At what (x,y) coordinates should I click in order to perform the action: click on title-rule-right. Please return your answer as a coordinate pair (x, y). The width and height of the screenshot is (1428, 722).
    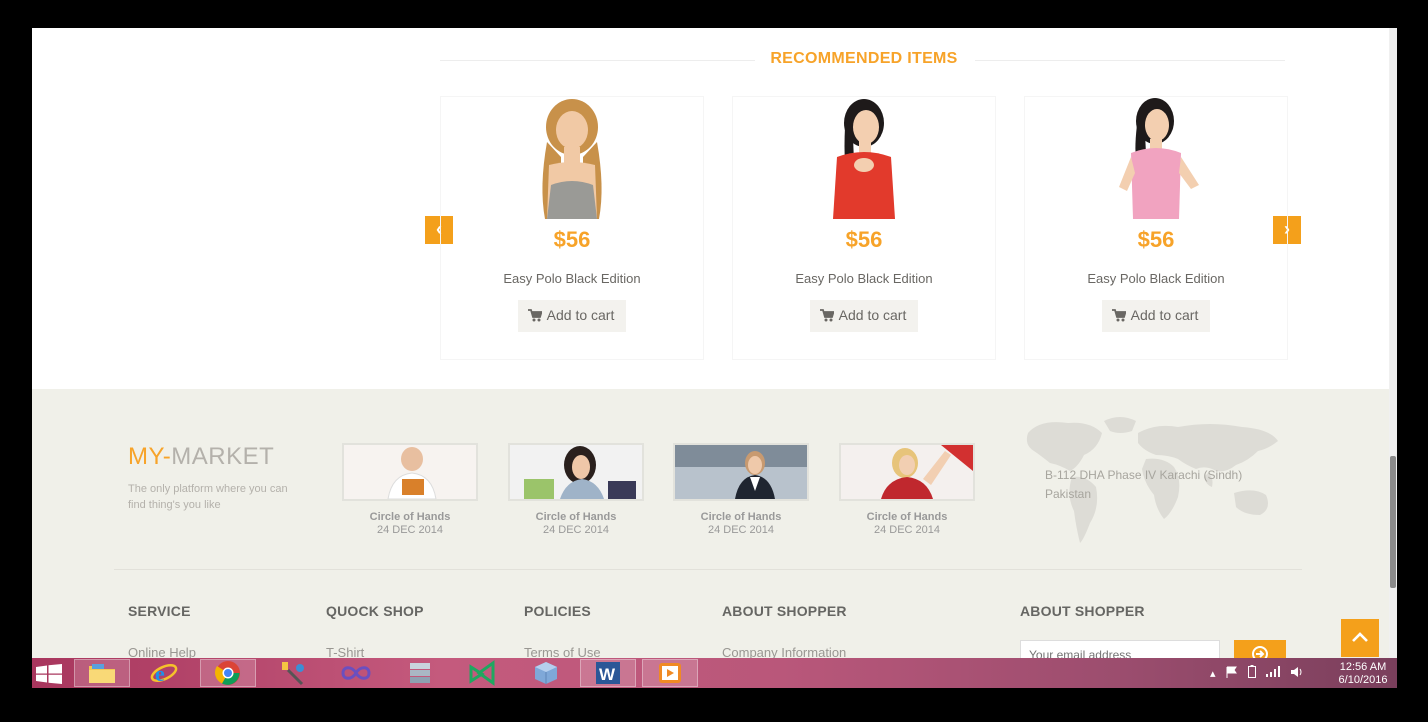
    Looking at the image, I should click on (1130, 60).